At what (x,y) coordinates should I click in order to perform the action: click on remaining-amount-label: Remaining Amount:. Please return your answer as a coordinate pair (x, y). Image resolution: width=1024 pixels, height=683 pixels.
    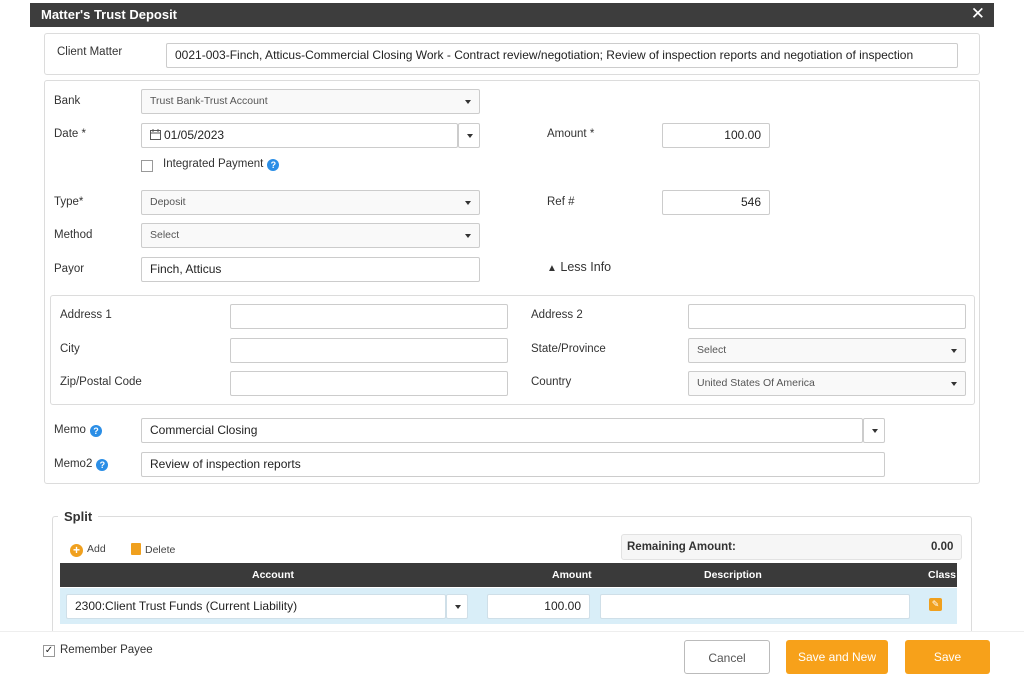
    Looking at the image, I should click on (681, 547).